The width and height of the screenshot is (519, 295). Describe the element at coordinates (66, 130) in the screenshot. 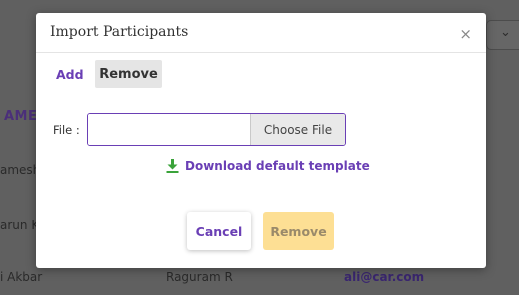

I see `file-label: File :` at that location.